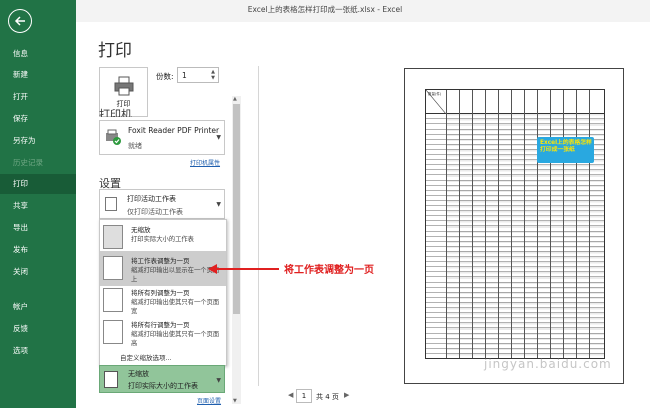  I want to click on scroll-down-icon: ▼, so click(235, 401).